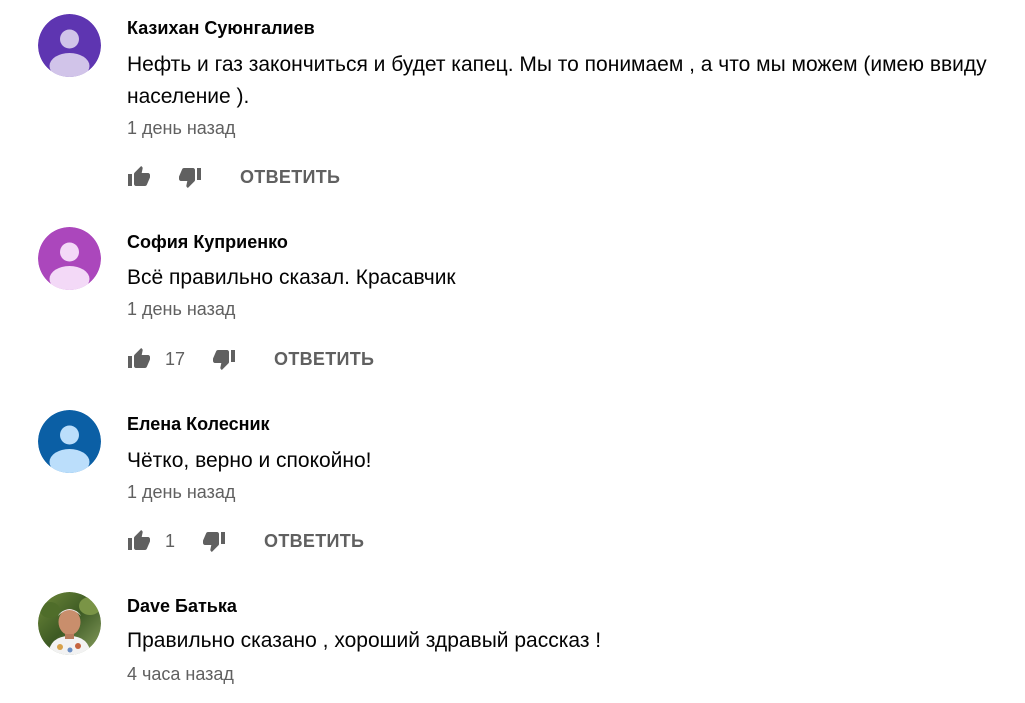 The image size is (1025, 703). What do you see at coordinates (221, 28) in the screenshot?
I see `comment-author: Казихан Суюнгалиев` at bounding box center [221, 28].